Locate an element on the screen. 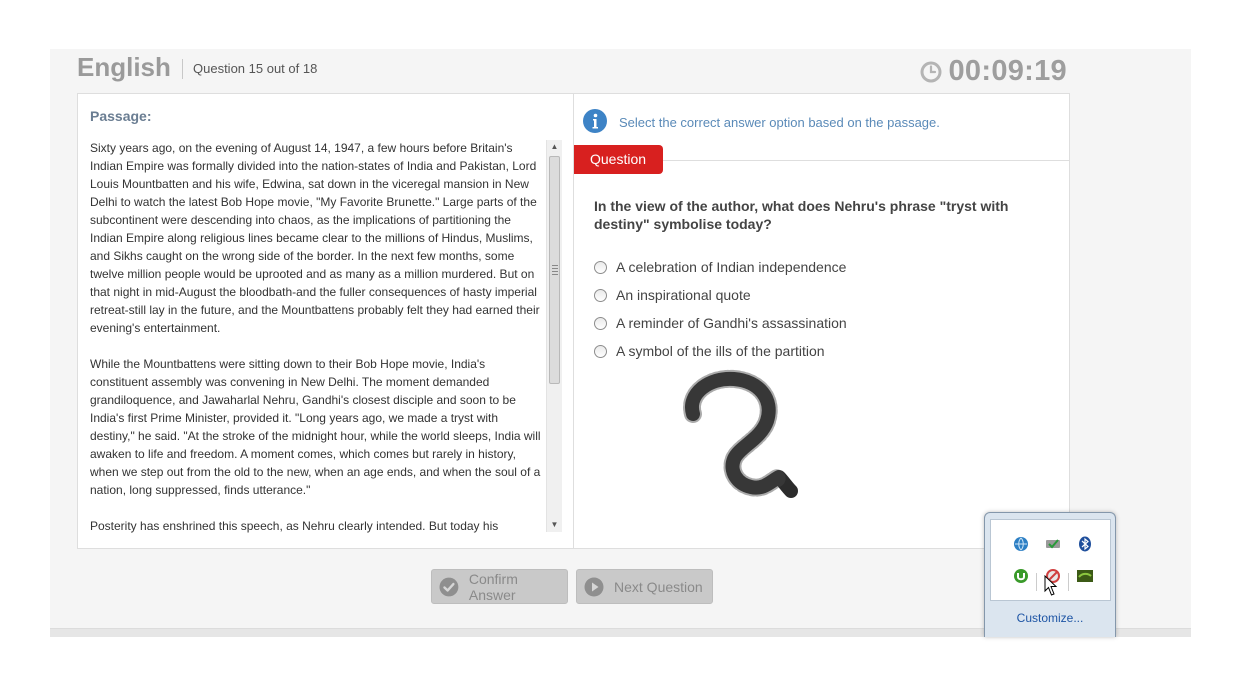 The width and height of the screenshot is (1241, 687). passage-label: Passage: is located at coordinates (121, 116).